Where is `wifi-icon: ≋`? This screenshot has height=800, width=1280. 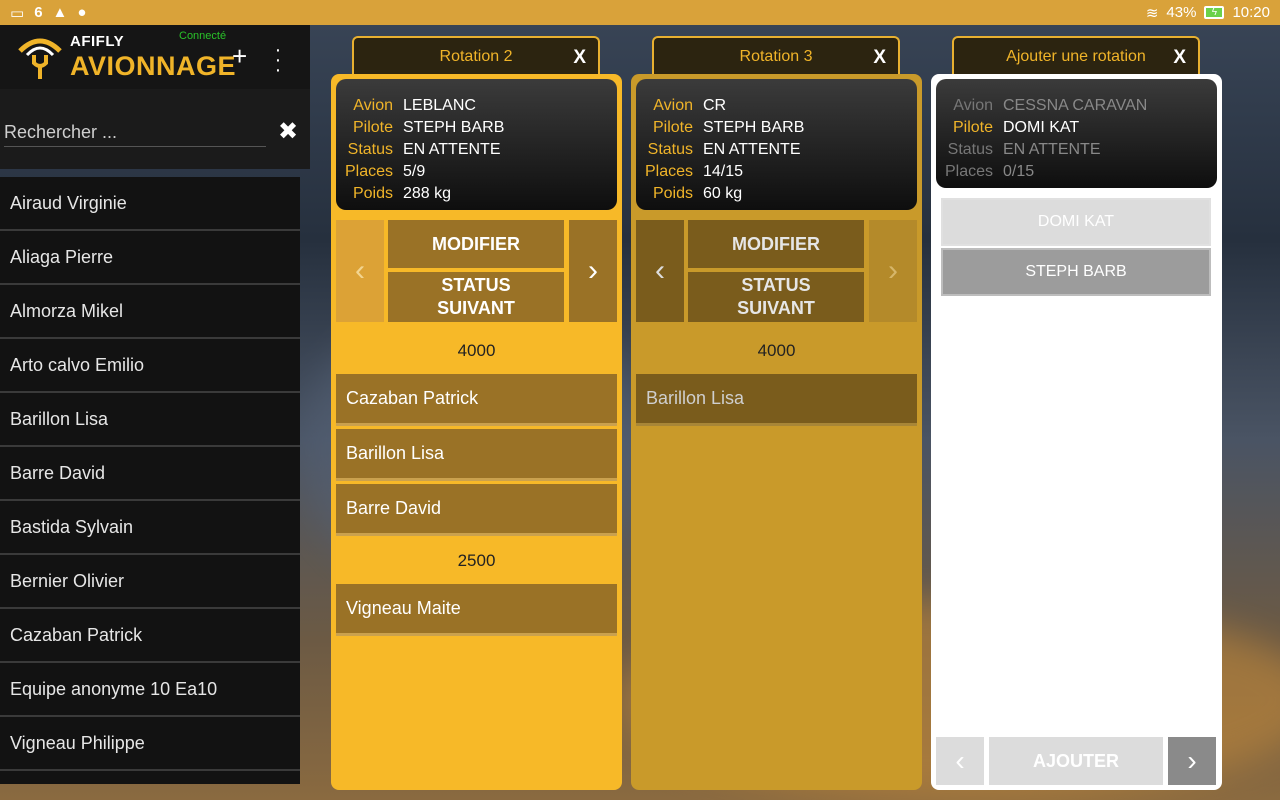
wifi-icon: ≋ is located at coordinates (1152, 13).